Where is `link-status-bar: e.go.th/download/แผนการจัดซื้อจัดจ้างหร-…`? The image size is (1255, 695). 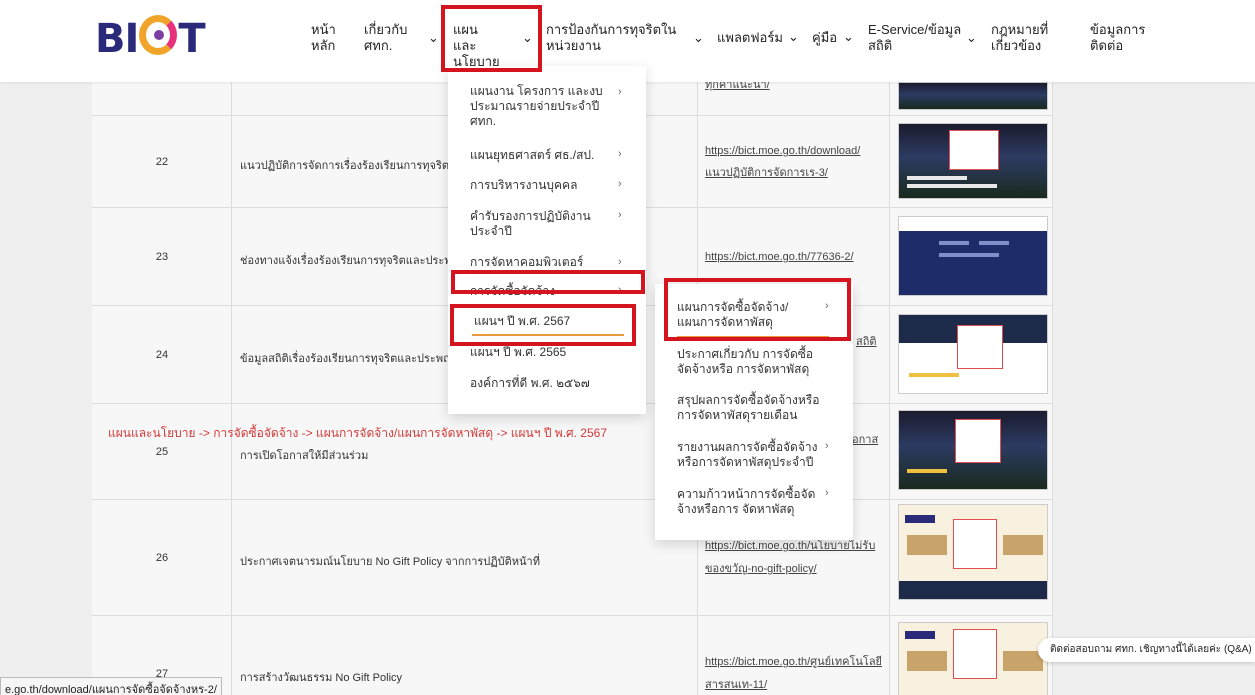
link-status-bar: e.go.th/download/แผนการจัดซื้อจัดจ้างหร-… is located at coordinates (111, 686).